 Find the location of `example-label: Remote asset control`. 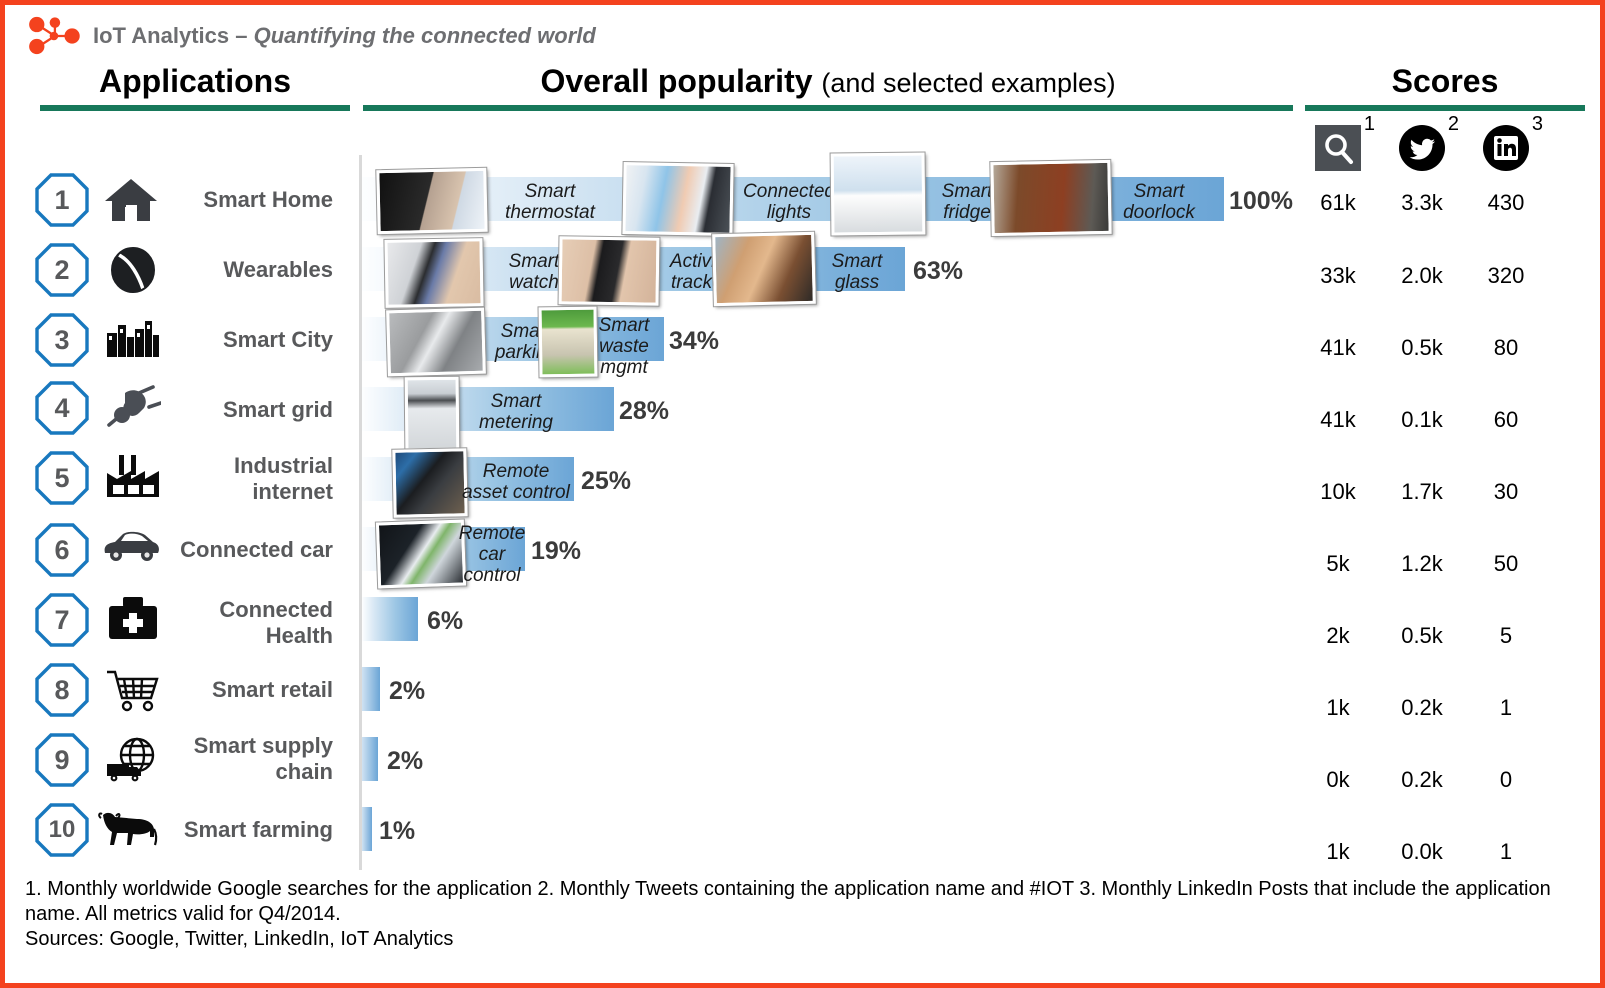

example-label: Remote asset control is located at coordinates (516, 482).